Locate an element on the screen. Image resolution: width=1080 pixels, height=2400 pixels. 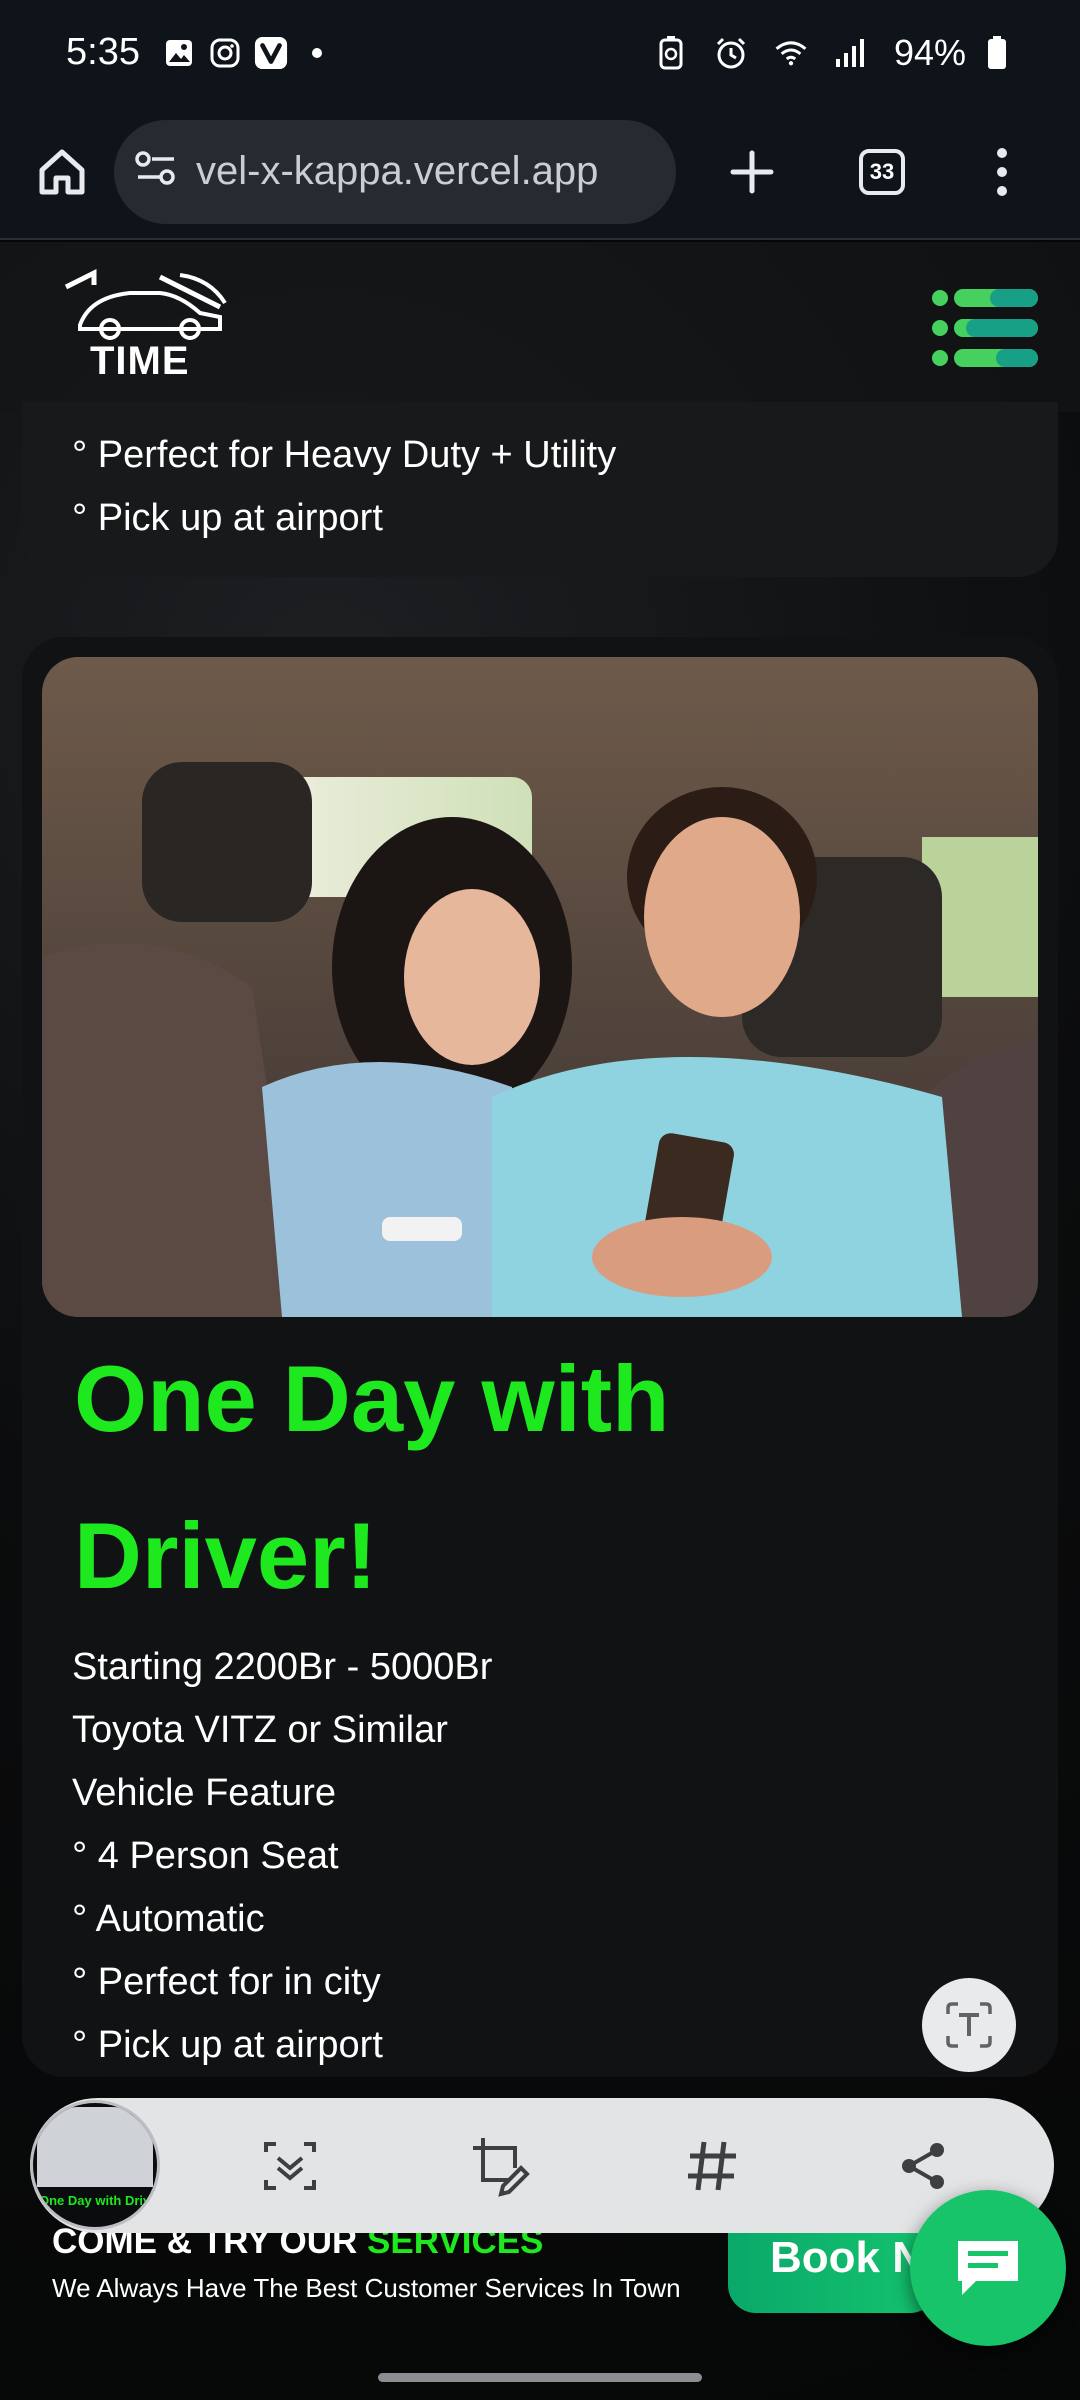
scroll-capture-button is located at coordinates (290, 2166).